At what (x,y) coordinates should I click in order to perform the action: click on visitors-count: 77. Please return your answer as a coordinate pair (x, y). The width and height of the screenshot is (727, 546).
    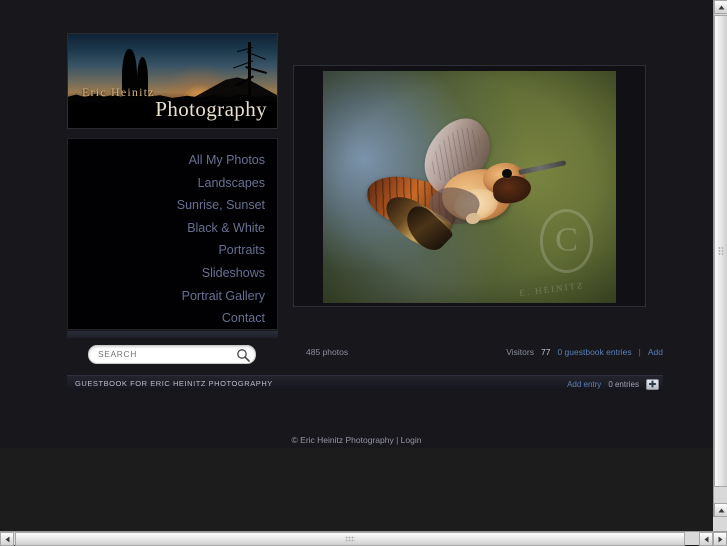
    Looking at the image, I should click on (545, 352).